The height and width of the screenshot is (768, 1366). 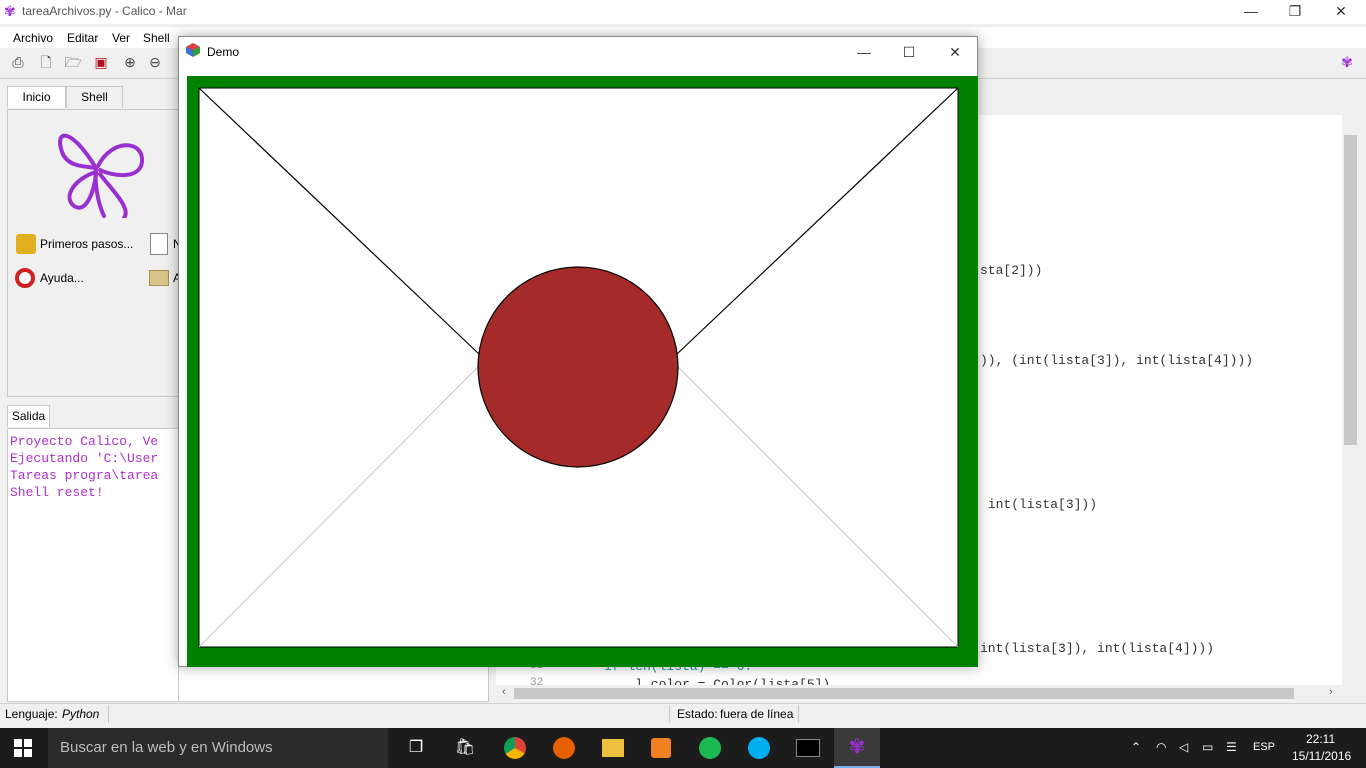 I want to click on clock-time: 22:11, so click(x=1320, y=739).